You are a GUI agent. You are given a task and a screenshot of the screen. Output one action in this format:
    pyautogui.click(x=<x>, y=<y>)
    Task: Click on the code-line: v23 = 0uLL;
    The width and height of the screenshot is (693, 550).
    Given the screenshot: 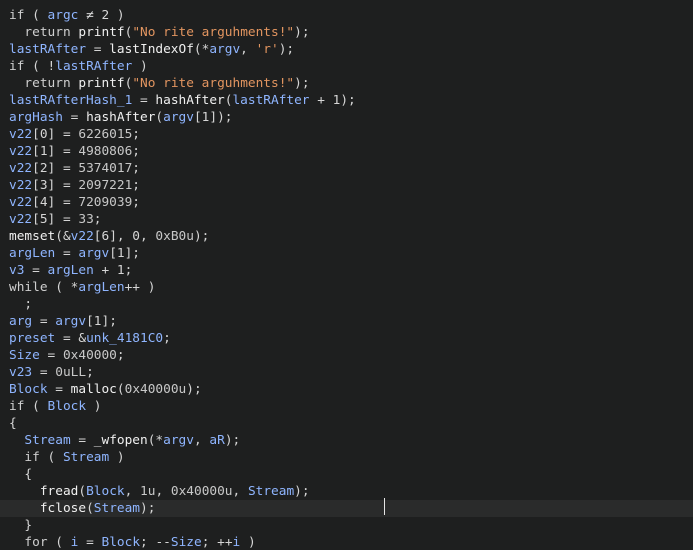 What is the action you would take?
    pyautogui.click(x=351, y=372)
    